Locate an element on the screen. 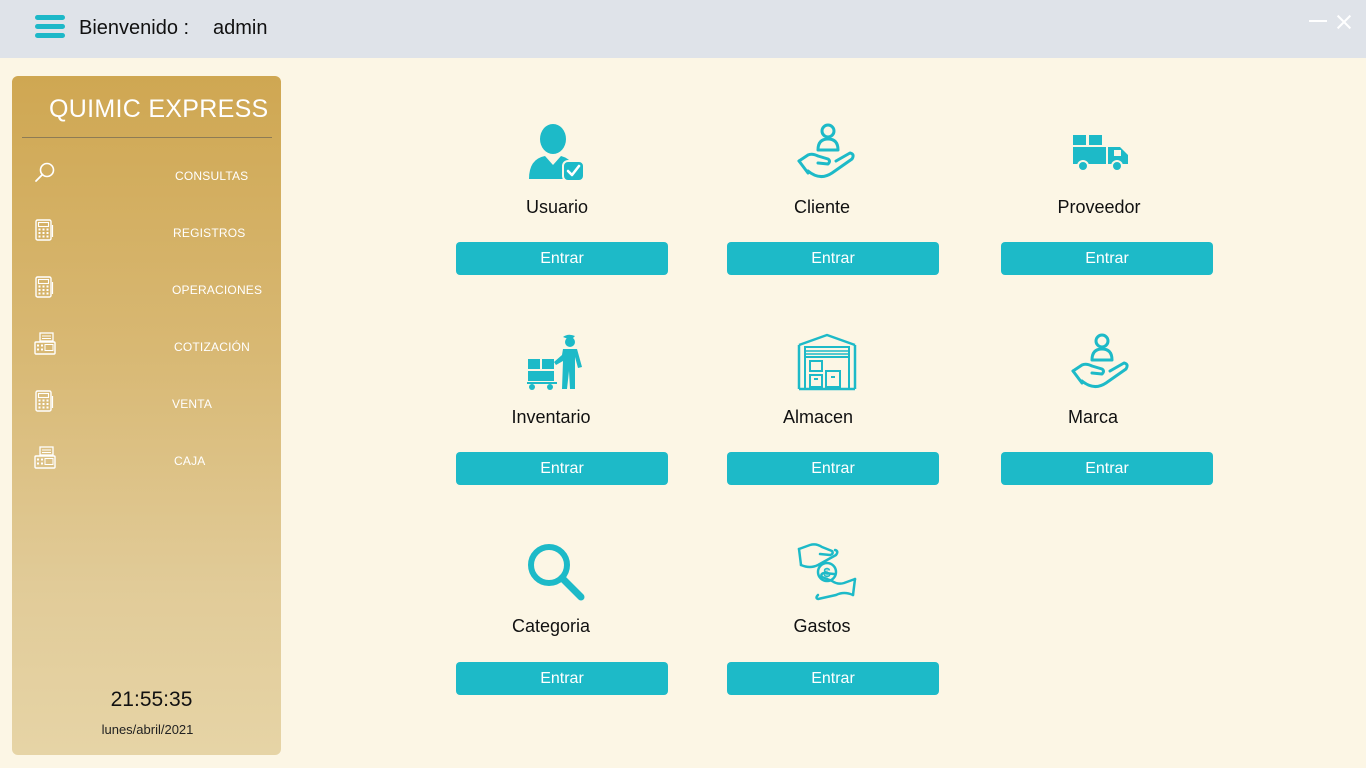 The image size is (1366, 768). sidebar-item-label: OPERACIONES is located at coordinates (217, 290).